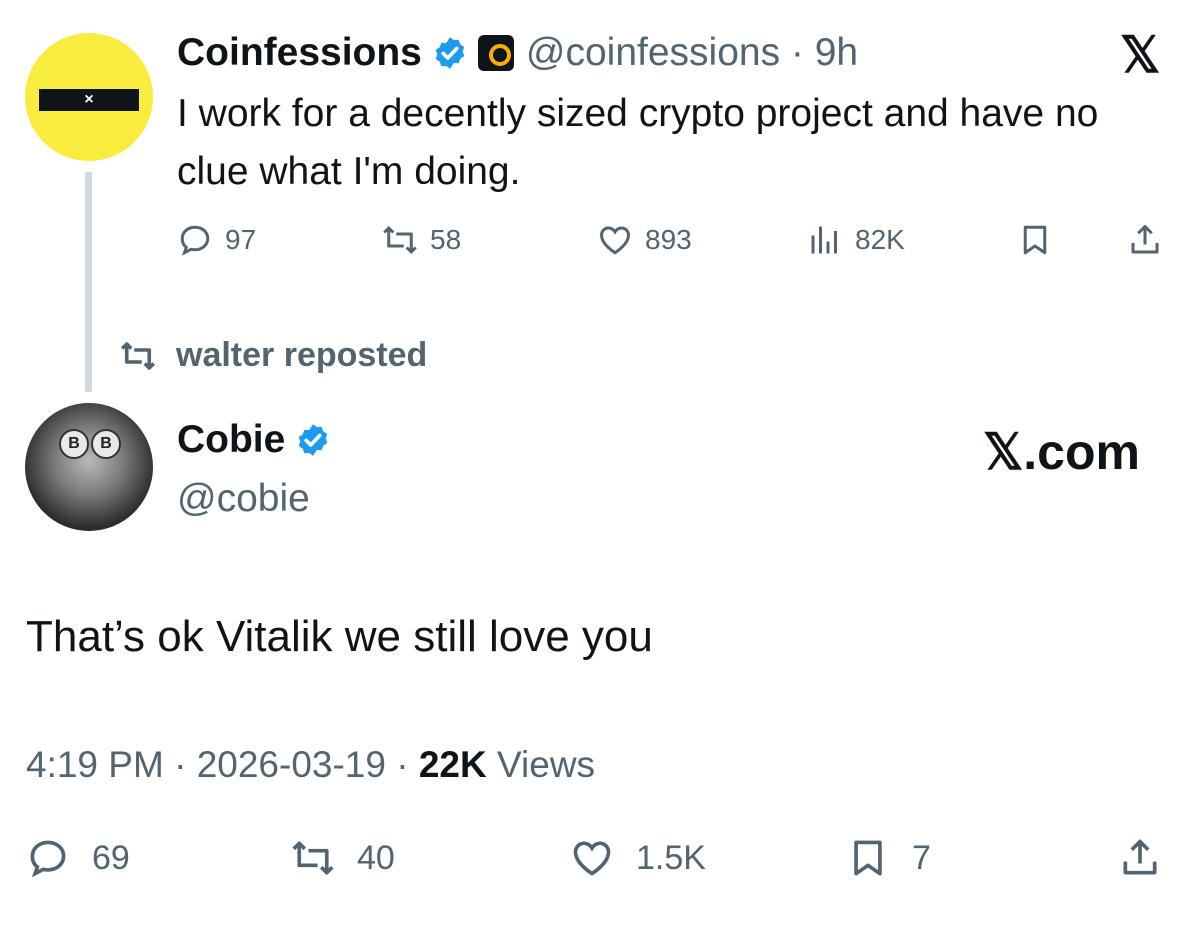 This screenshot has height=925, width=1199. I want to click on like-count: 1.5K, so click(671, 857).